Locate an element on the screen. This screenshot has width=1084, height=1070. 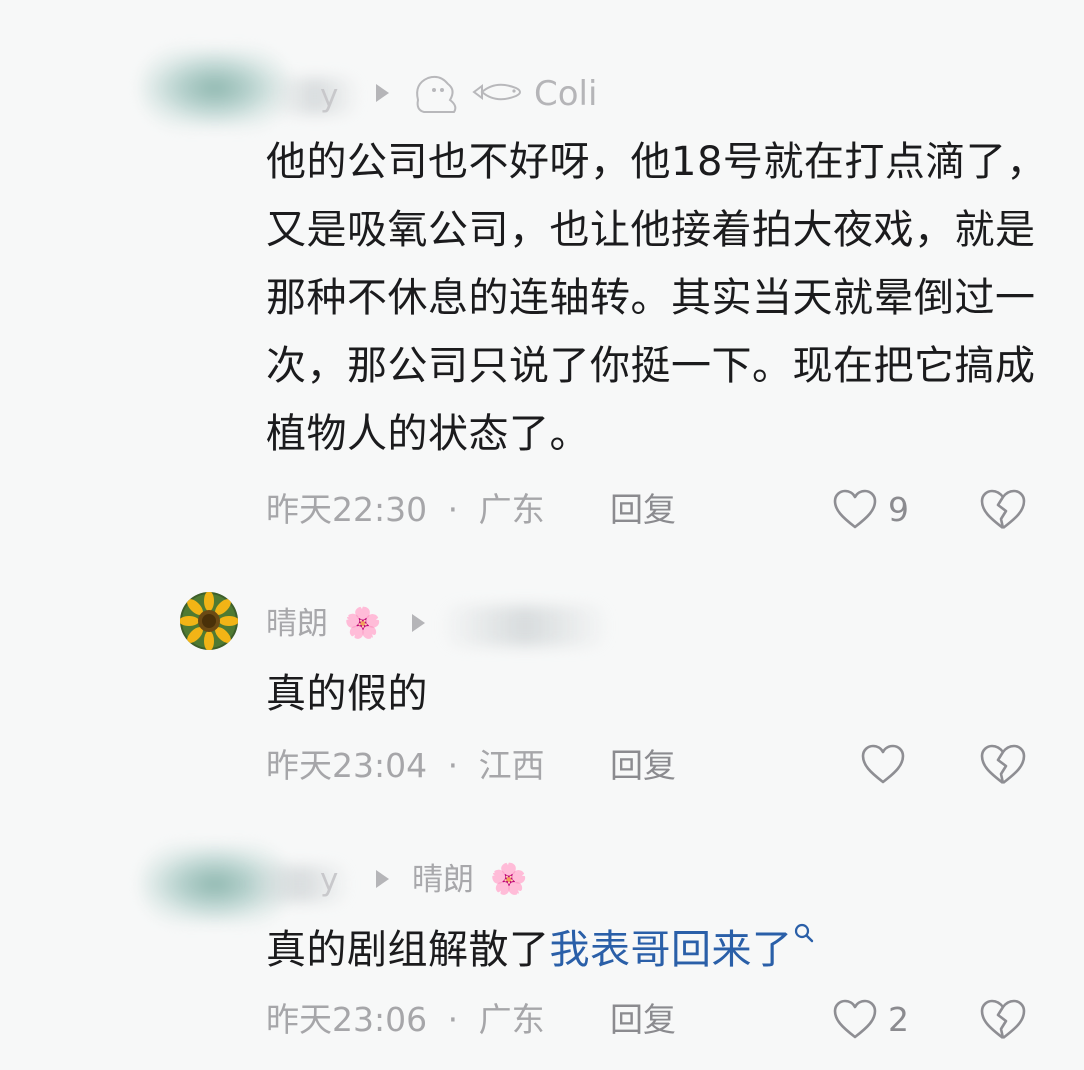
comment-meta: 昨天23:04 · 江西 is located at coordinates (405, 766).